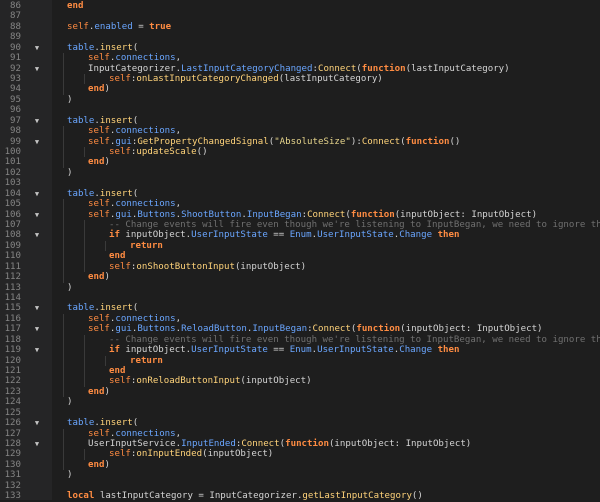 The image size is (600, 502). Describe the element at coordinates (300, 371) in the screenshot. I see `code-line: 121 end` at that location.